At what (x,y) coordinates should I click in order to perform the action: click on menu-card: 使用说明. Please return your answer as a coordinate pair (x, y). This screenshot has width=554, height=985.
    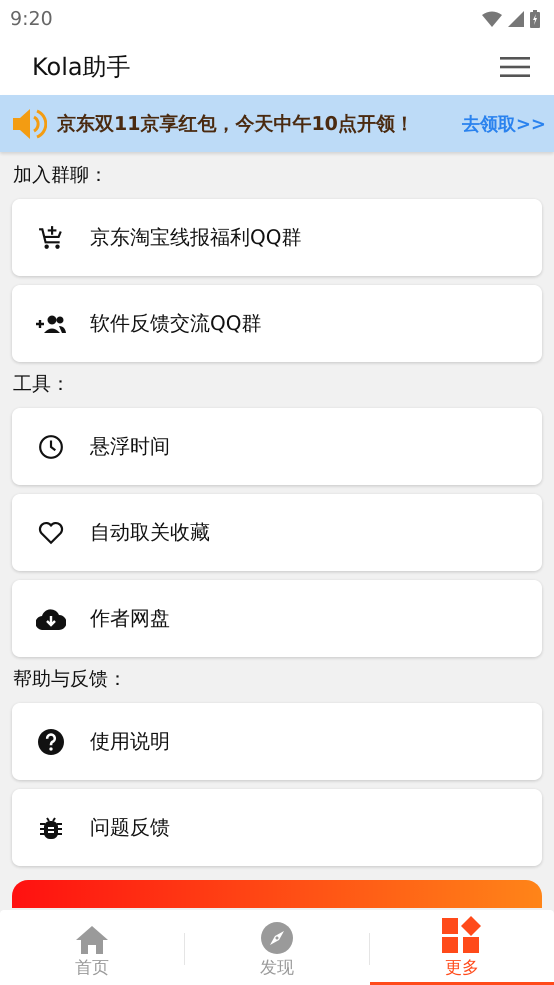
    Looking at the image, I should click on (277, 741).